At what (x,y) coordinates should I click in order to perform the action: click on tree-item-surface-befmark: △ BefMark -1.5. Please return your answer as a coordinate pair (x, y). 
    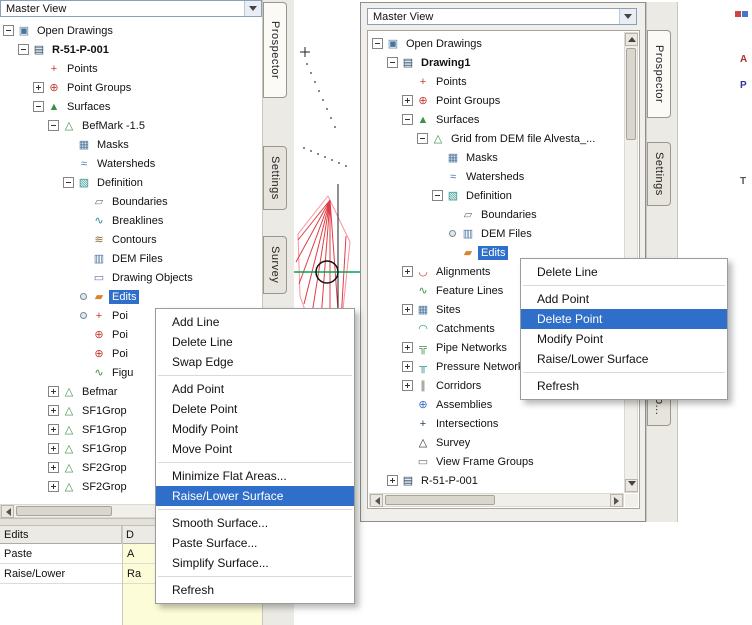
    Looking at the image, I should click on (131, 125).